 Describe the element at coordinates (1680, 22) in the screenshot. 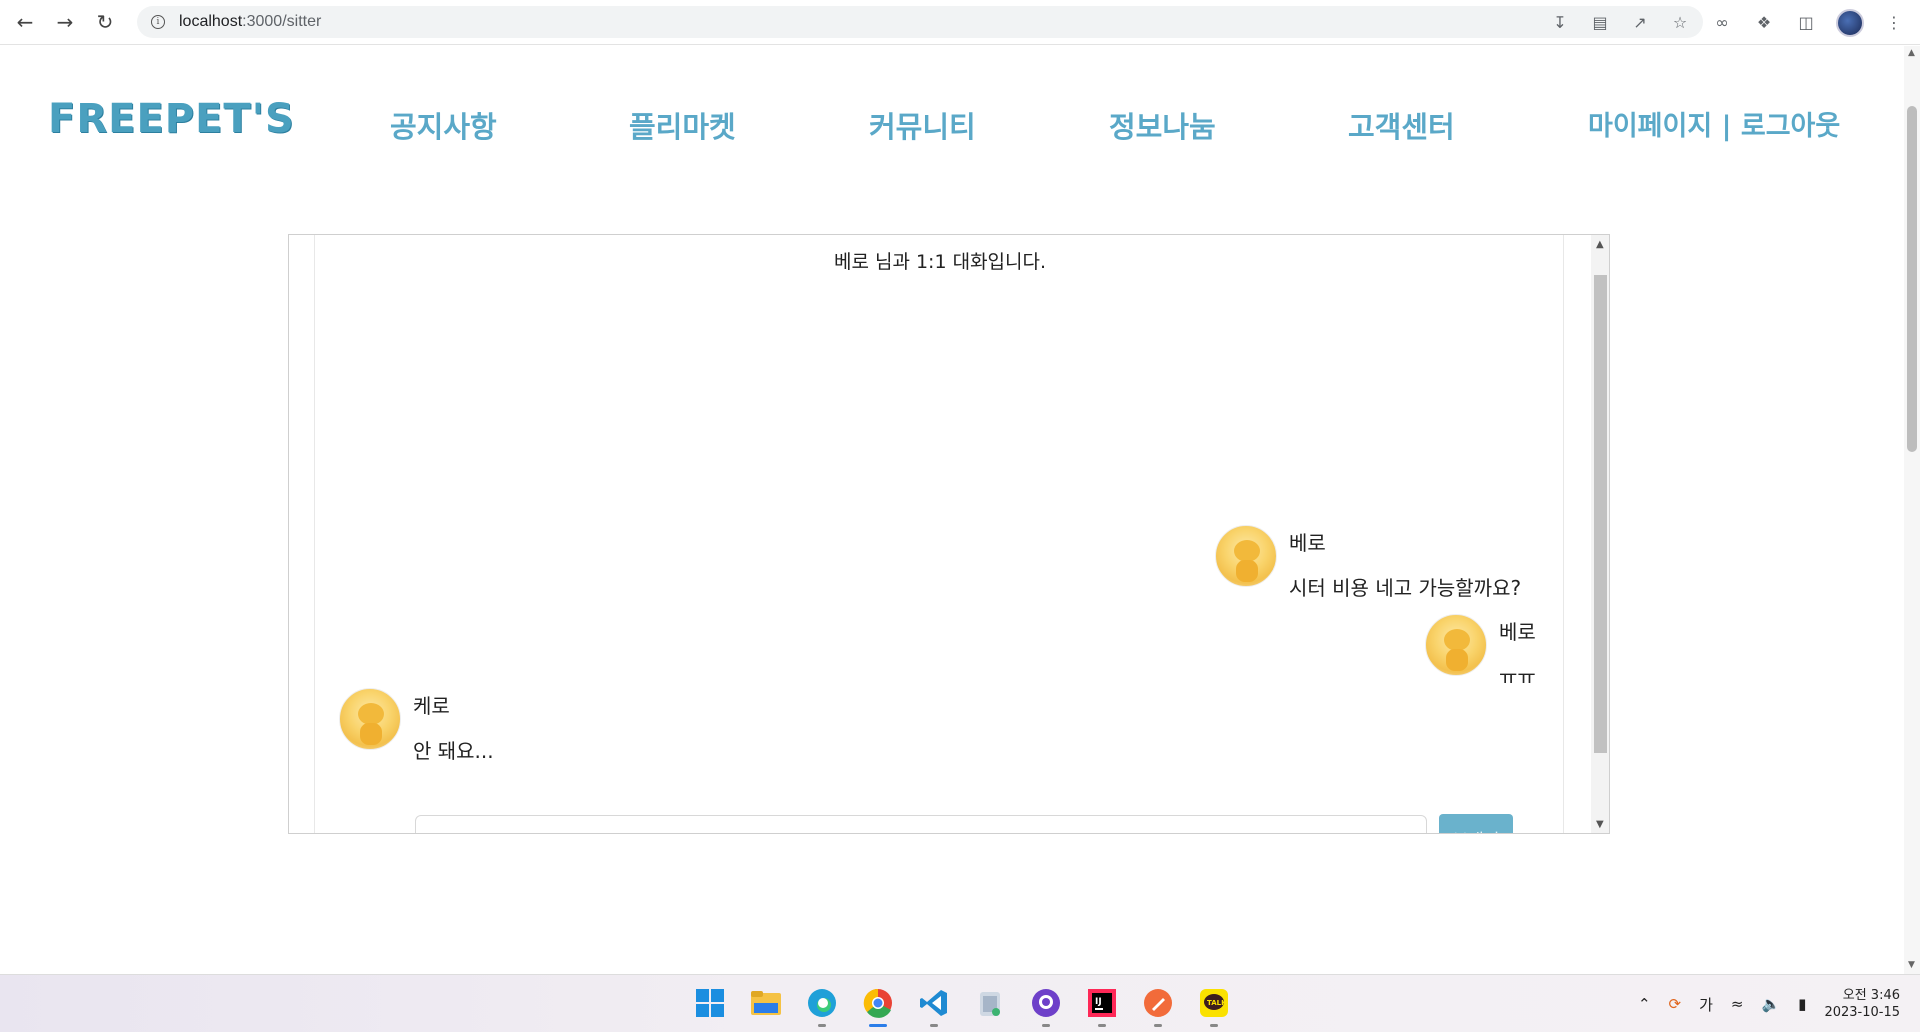

I see `bookmark-star-icon: ☆` at that location.